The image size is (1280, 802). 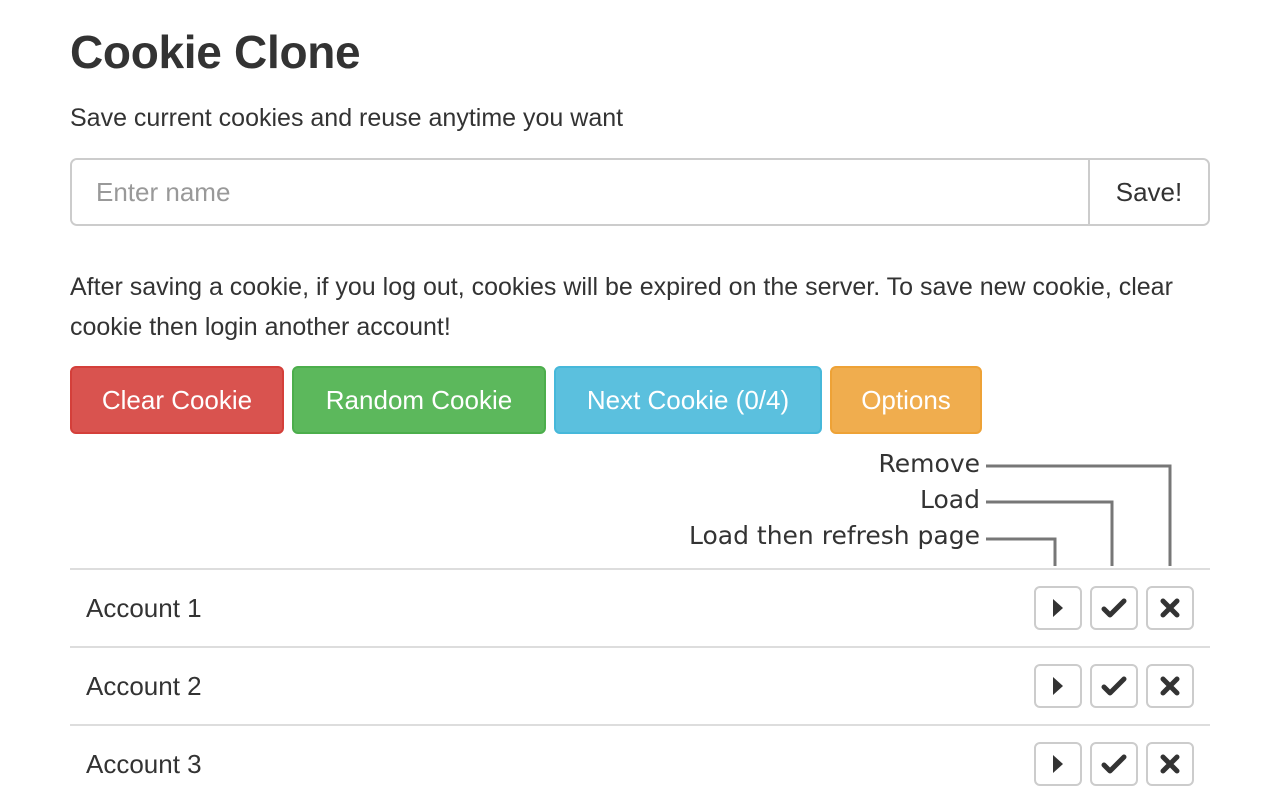 I want to click on save-cookie-form: Save!, so click(x=640, y=192).